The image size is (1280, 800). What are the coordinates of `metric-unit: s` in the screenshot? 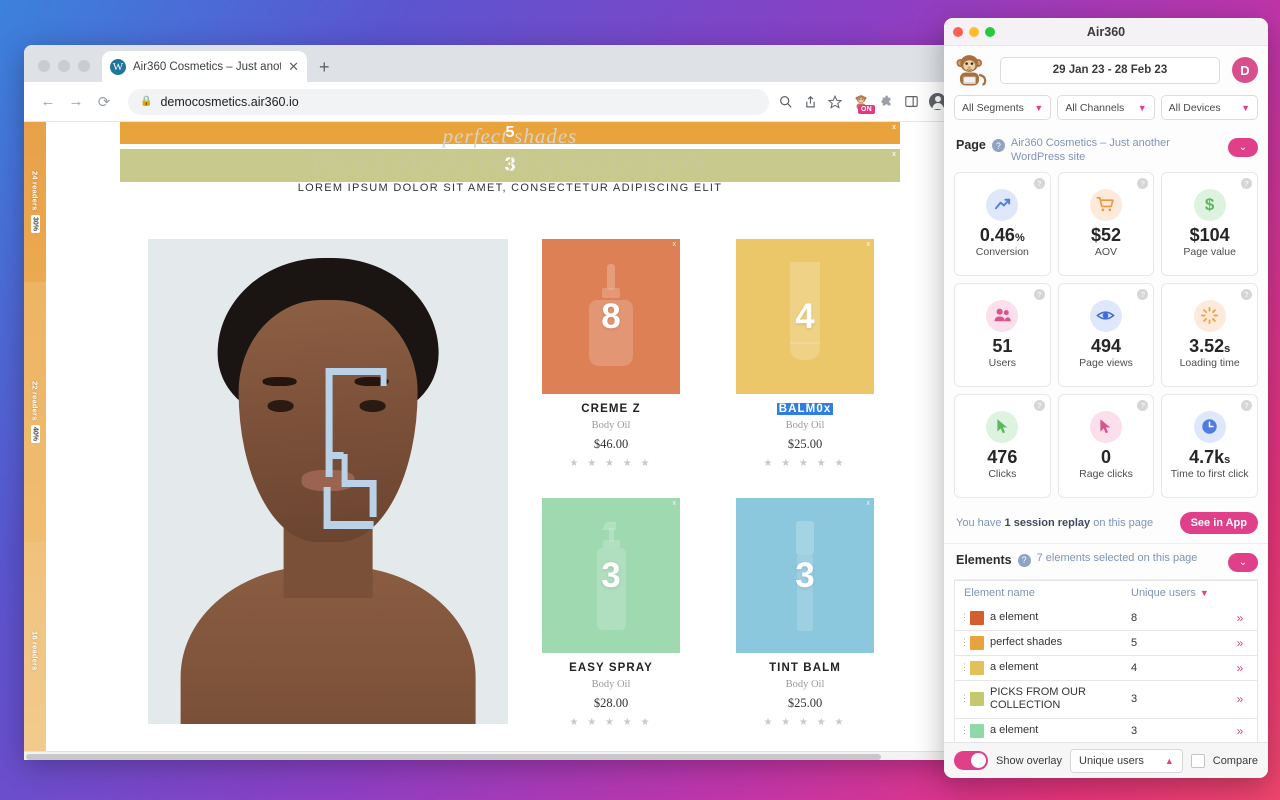 It's located at (1227, 459).